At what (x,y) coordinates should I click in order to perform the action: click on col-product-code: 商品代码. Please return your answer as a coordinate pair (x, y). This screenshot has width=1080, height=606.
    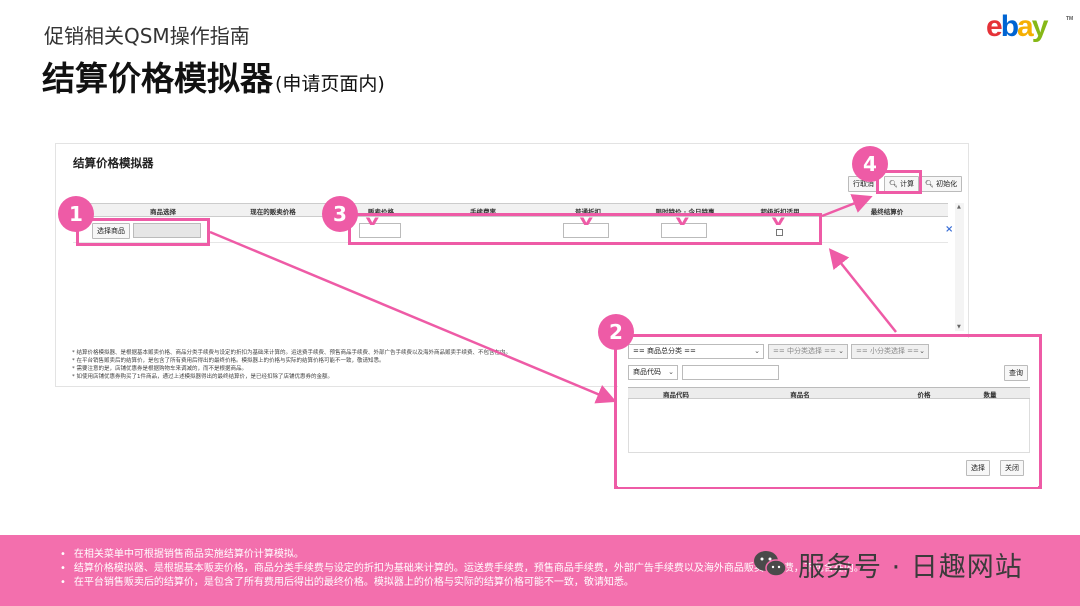
    Looking at the image, I should click on (676, 395).